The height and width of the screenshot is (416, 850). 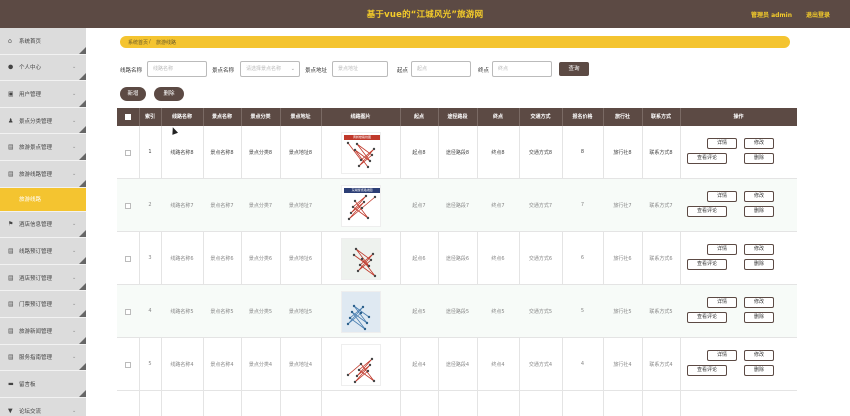 I want to click on chevron-down-icon: ⌄, so click(x=74, y=93).